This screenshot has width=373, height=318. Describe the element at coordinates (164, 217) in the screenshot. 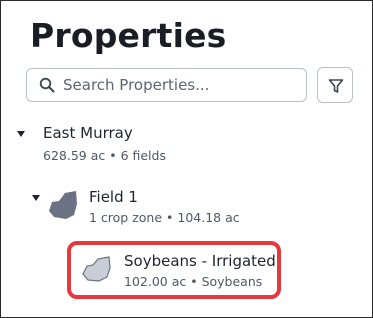

I see `field-summary: 1 crop zone • 104.18 ac` at that location.